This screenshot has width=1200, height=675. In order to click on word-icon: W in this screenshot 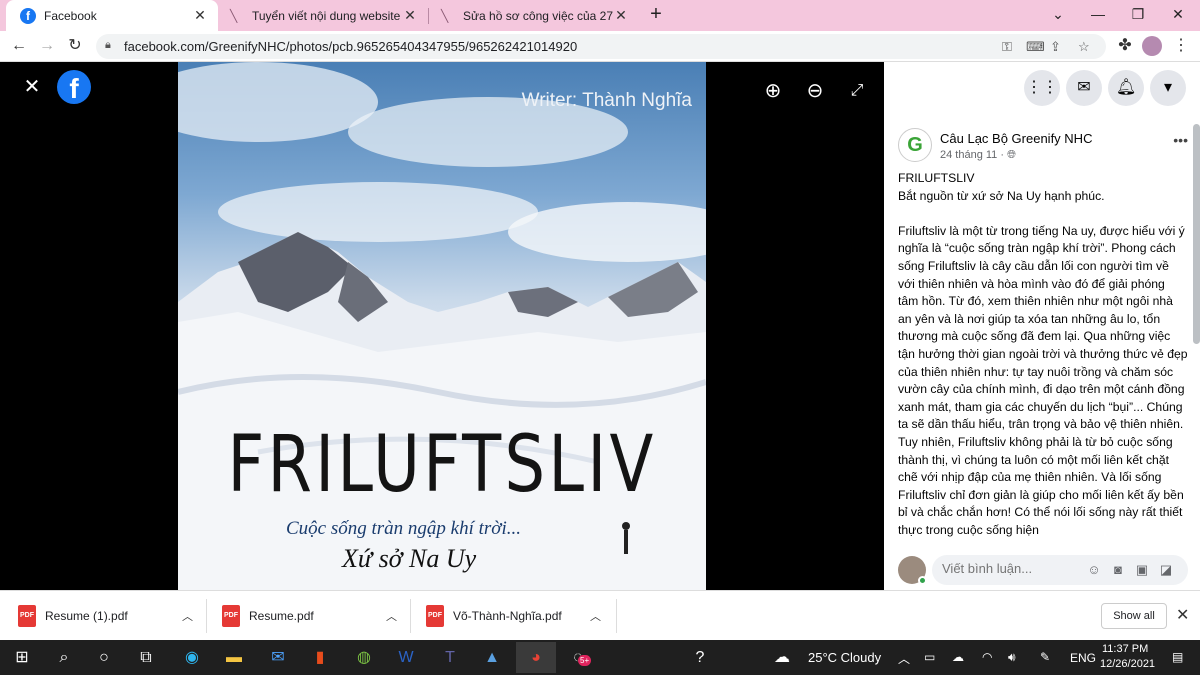, I will do `click(406, 657)`.